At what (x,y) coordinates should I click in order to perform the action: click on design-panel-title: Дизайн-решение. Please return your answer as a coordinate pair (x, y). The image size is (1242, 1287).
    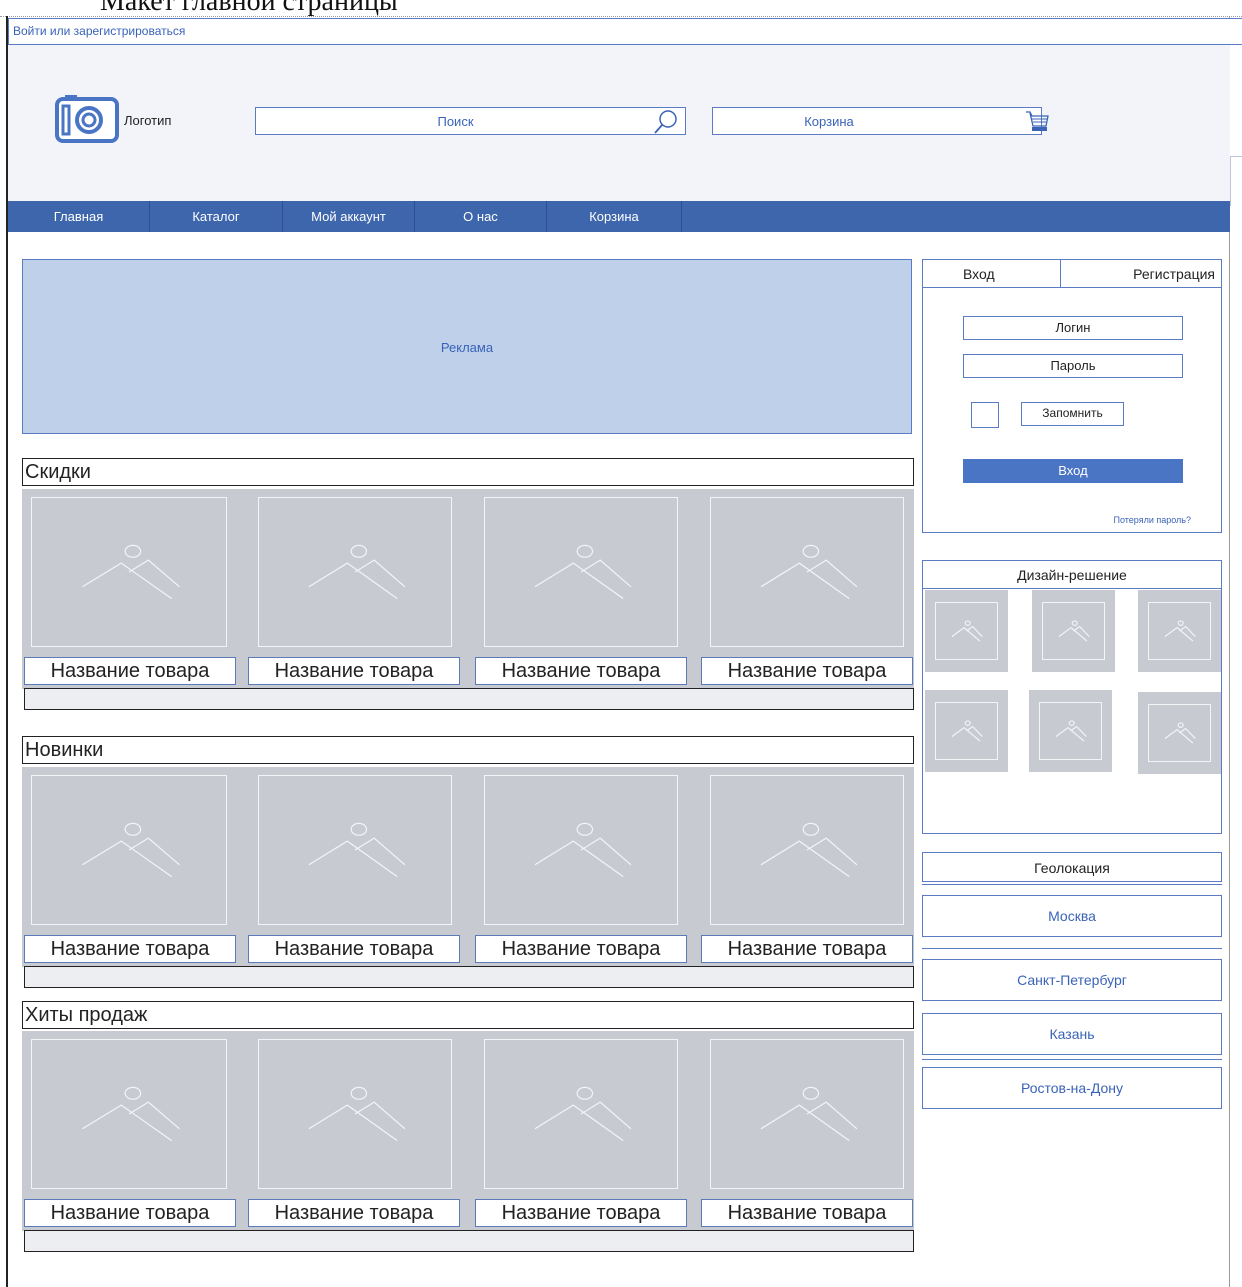
    Looking at the image, I should click on (1072, 575).